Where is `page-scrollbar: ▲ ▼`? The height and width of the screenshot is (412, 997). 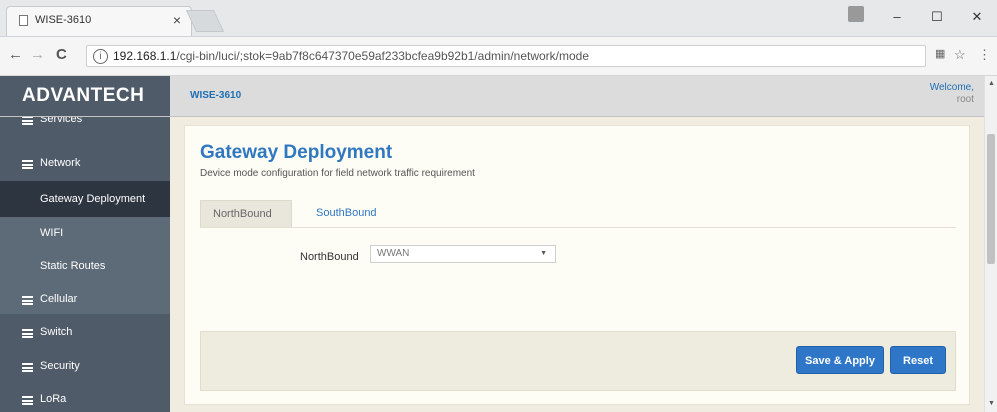 page-scrollbar: ▲ ▼ is located at coordinates (990, 244).